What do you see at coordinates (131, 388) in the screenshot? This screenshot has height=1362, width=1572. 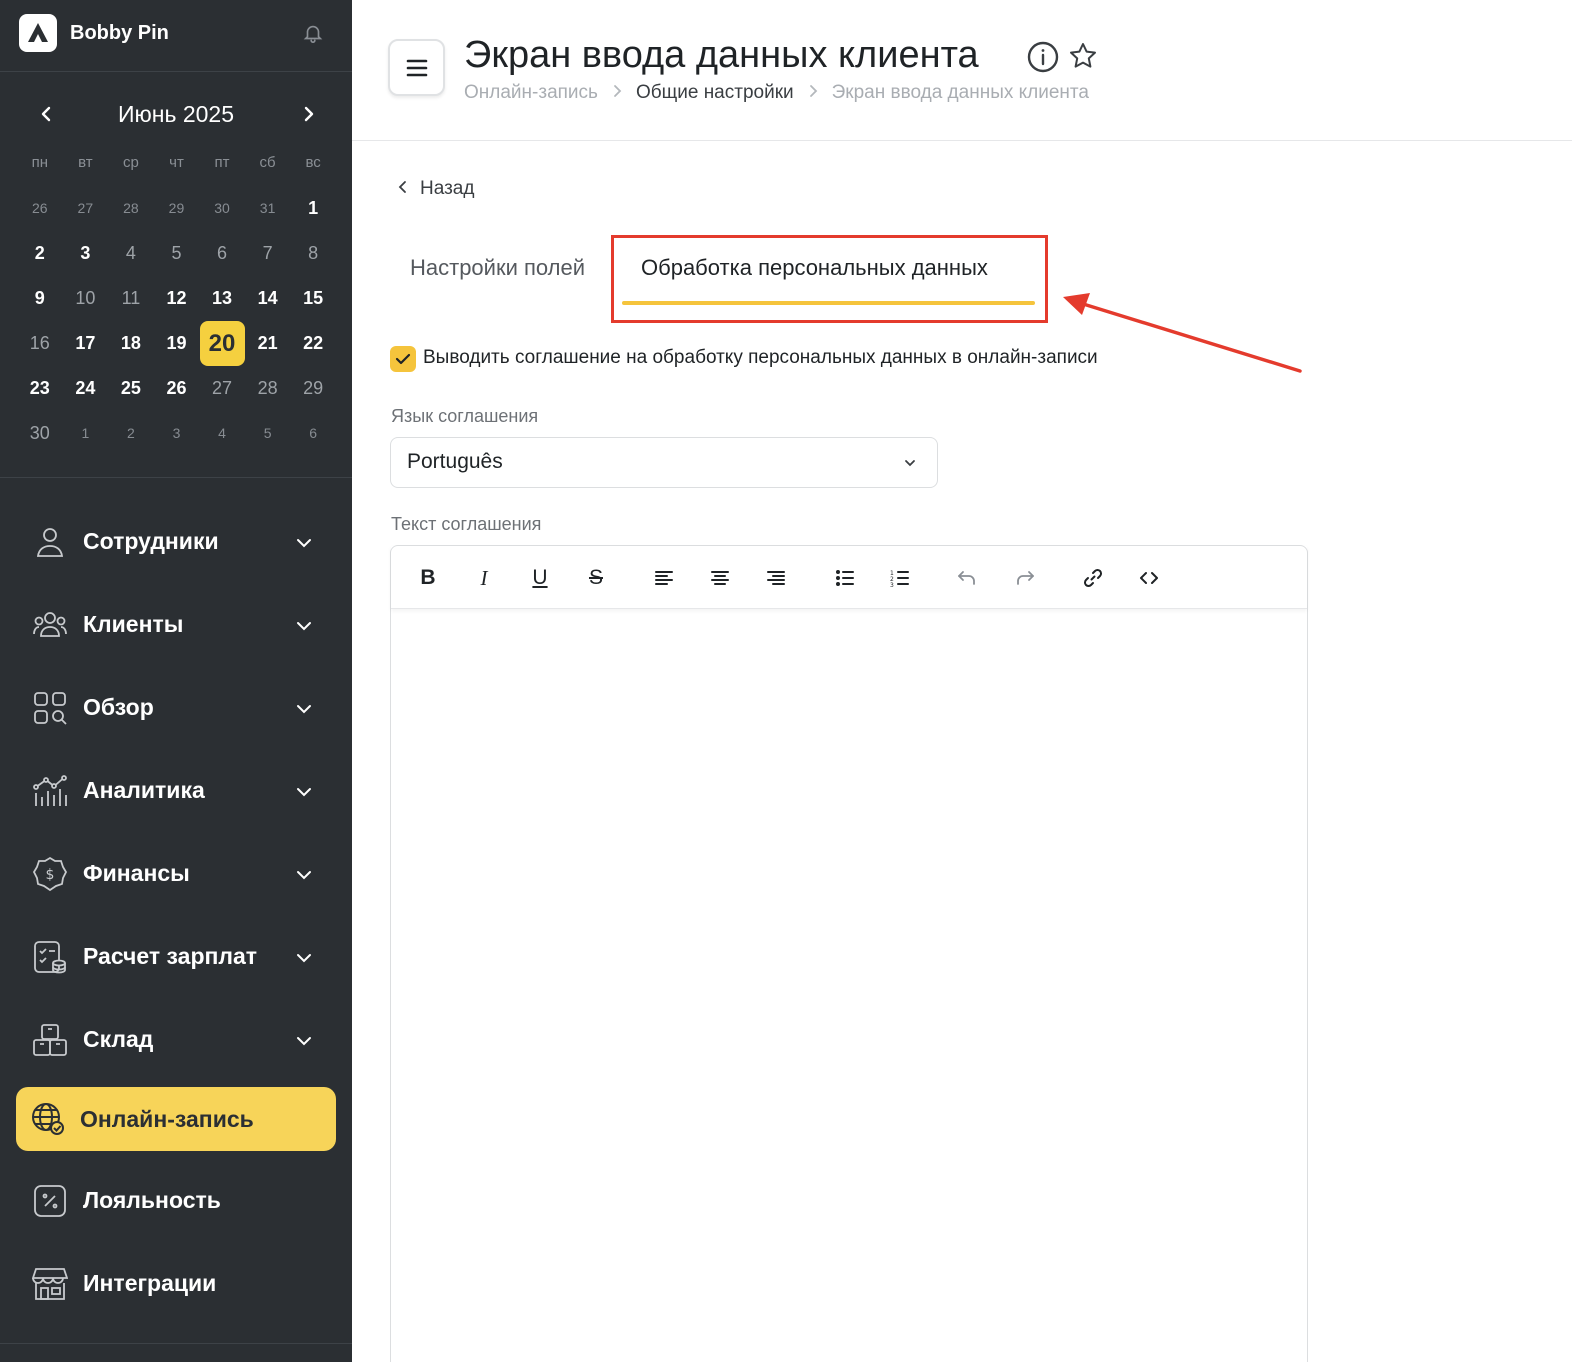 I see `calendar-day: 25` at bounding box center [131, 388].